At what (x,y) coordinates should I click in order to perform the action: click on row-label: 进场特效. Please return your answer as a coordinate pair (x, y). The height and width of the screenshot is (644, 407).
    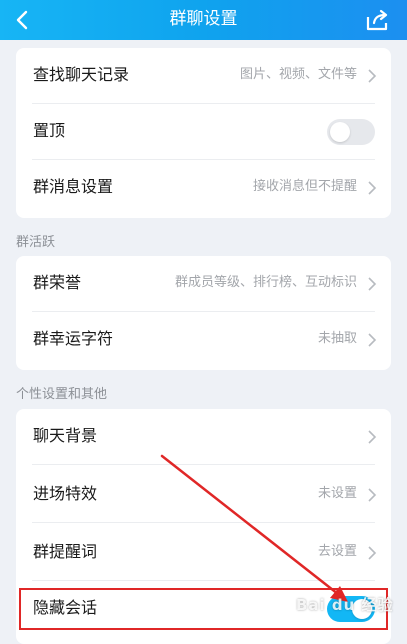
    Looking at the image, I should click on (65, 493).